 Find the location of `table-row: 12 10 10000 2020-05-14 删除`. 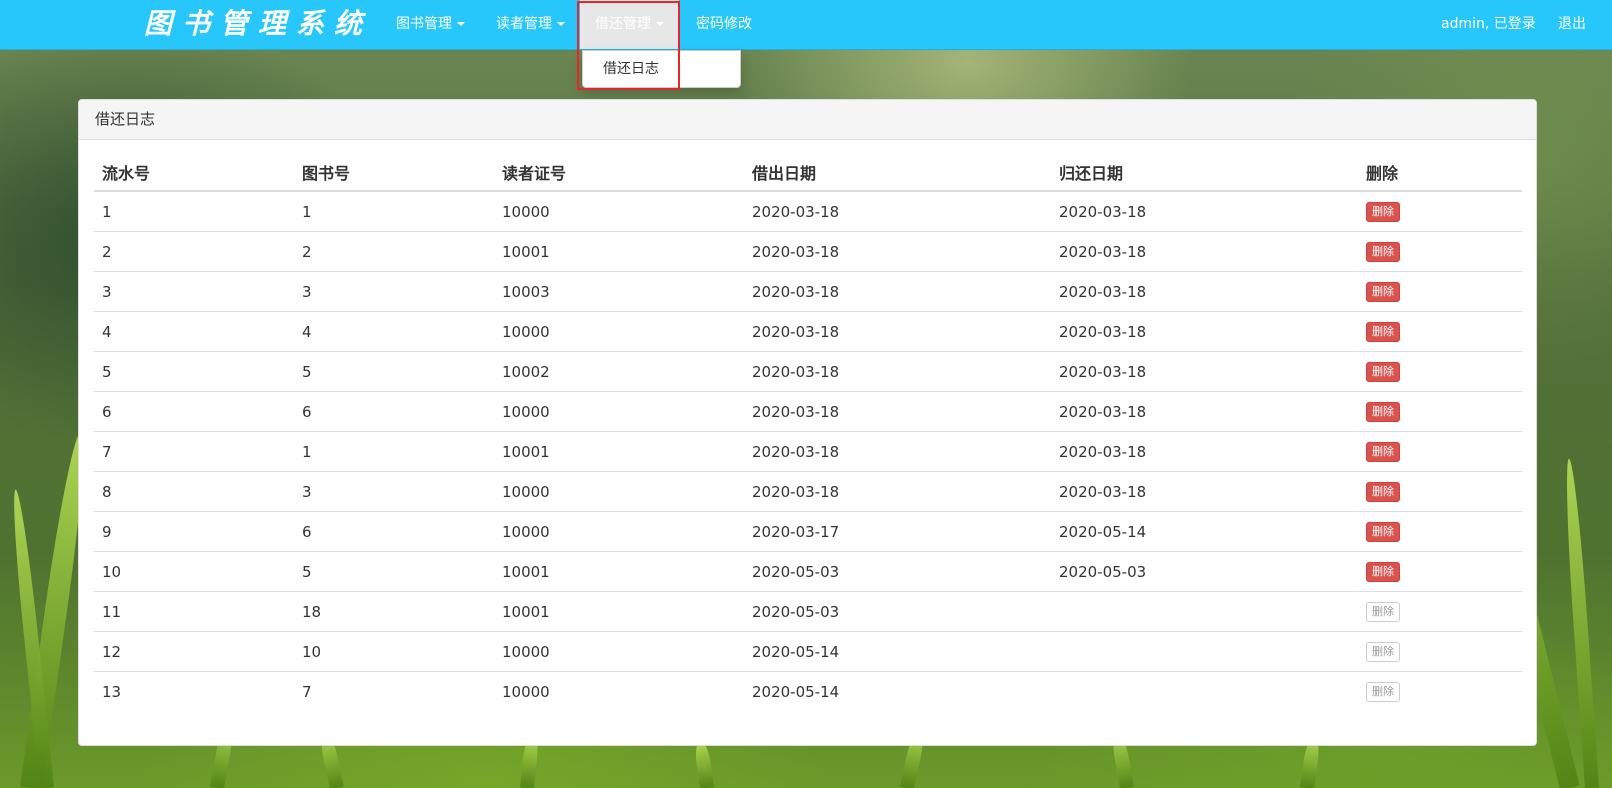

table-row: 12 10 10000 2020-05-14 删除 is located at coordinates (808, 651).